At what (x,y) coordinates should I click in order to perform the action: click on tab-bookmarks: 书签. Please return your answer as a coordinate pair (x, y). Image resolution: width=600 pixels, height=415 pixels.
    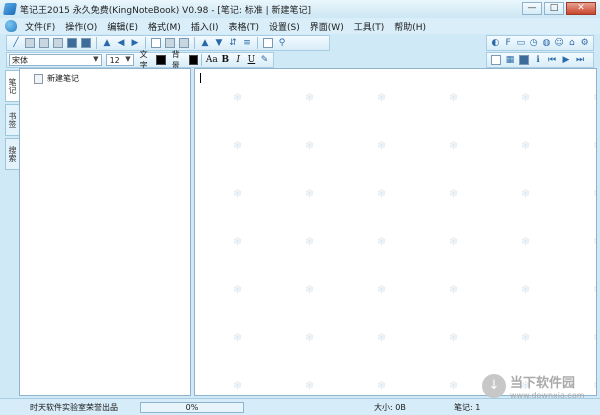
    Looking at the image, I should click on (12, 120).